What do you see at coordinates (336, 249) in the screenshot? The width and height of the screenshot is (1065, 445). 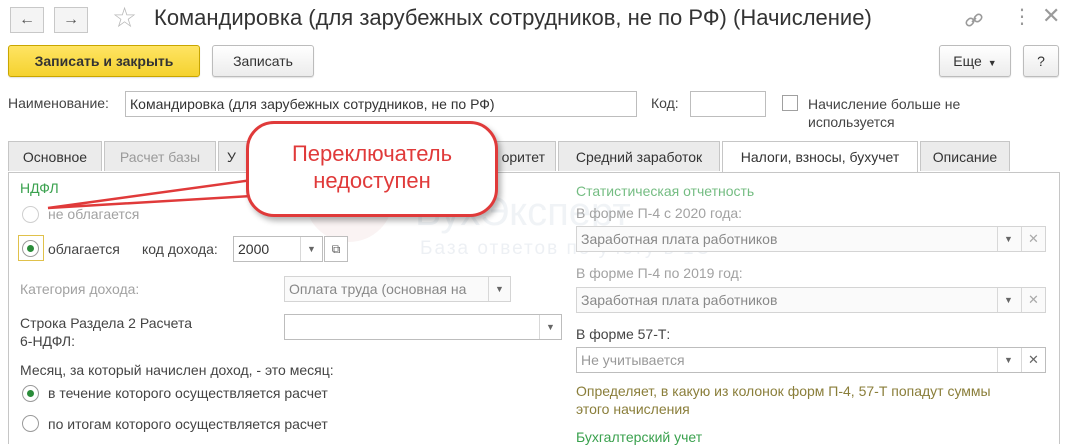 I see `open-icon: ⧉` at bounding box center [336, 249].